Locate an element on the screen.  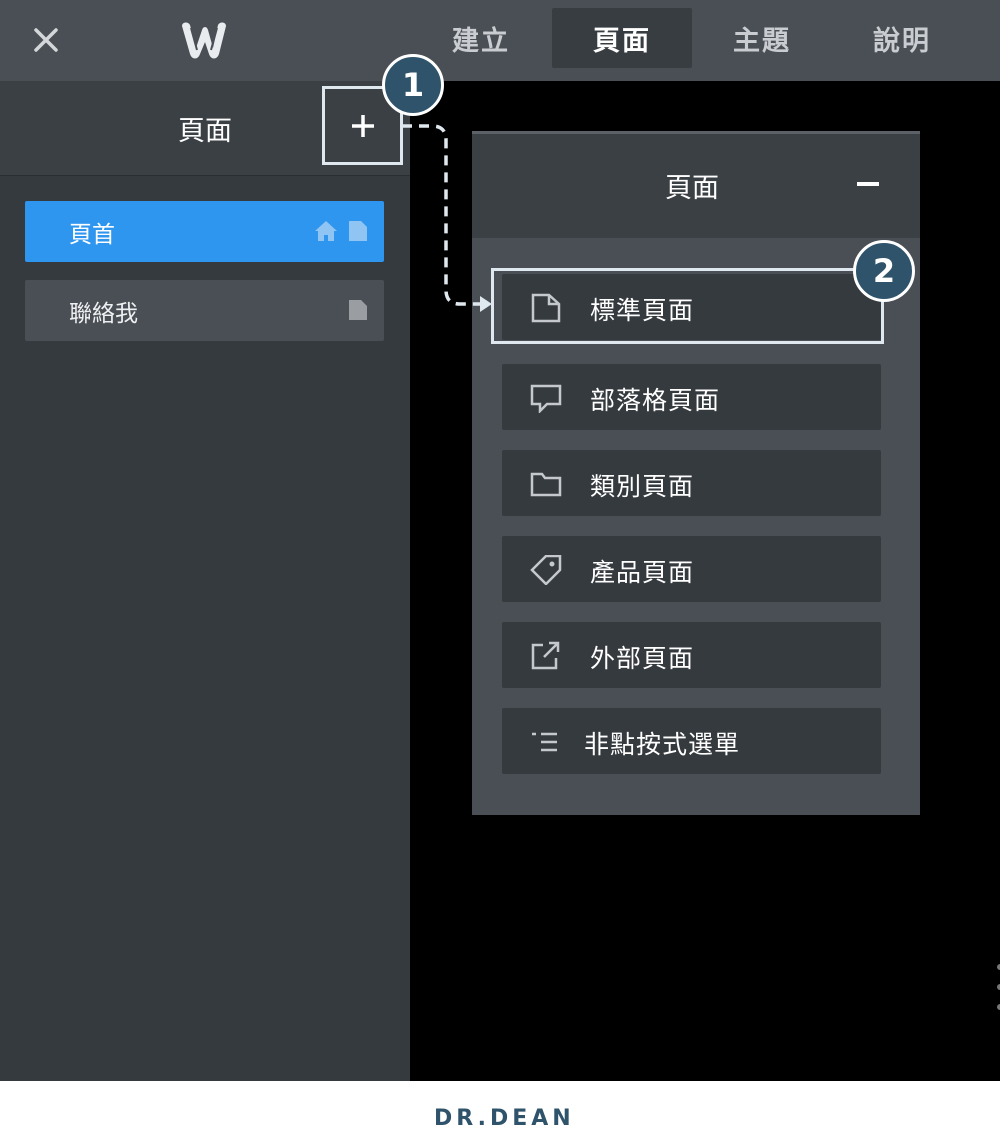
menu-list-icon is located at coordinates (544, 742).